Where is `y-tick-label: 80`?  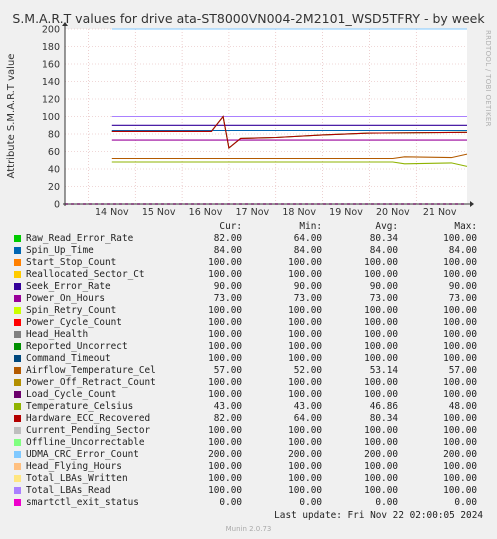 y-tick-label: 80 is located at coordinates (54, 135).